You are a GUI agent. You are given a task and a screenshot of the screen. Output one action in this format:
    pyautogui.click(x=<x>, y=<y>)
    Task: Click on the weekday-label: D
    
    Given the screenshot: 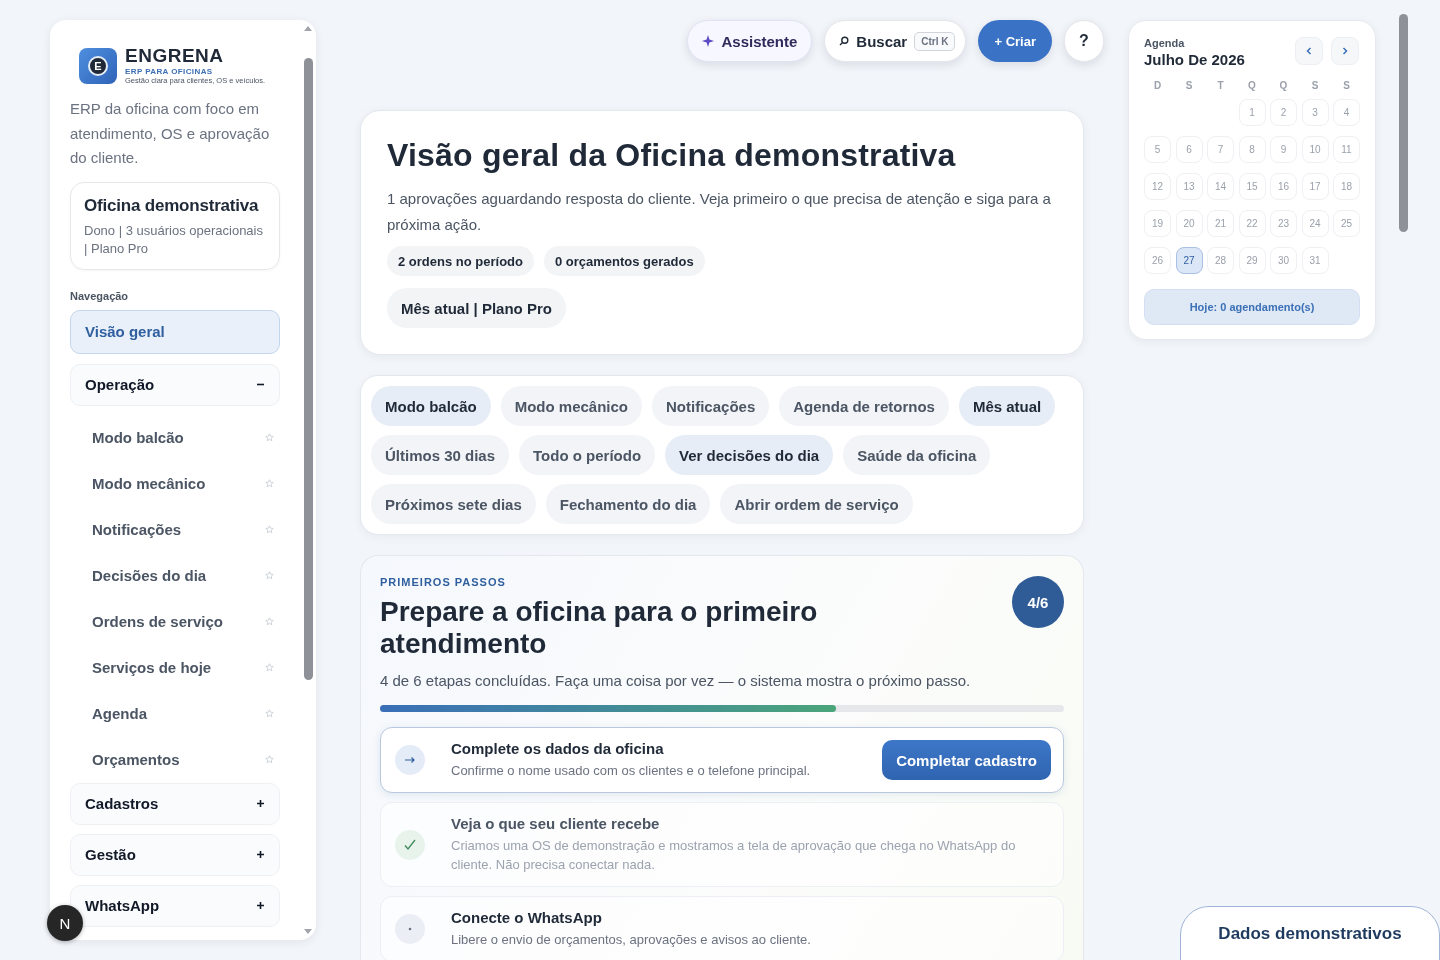 What is the action you would take?
    pyautogui.click(x=1157, y=85)
    